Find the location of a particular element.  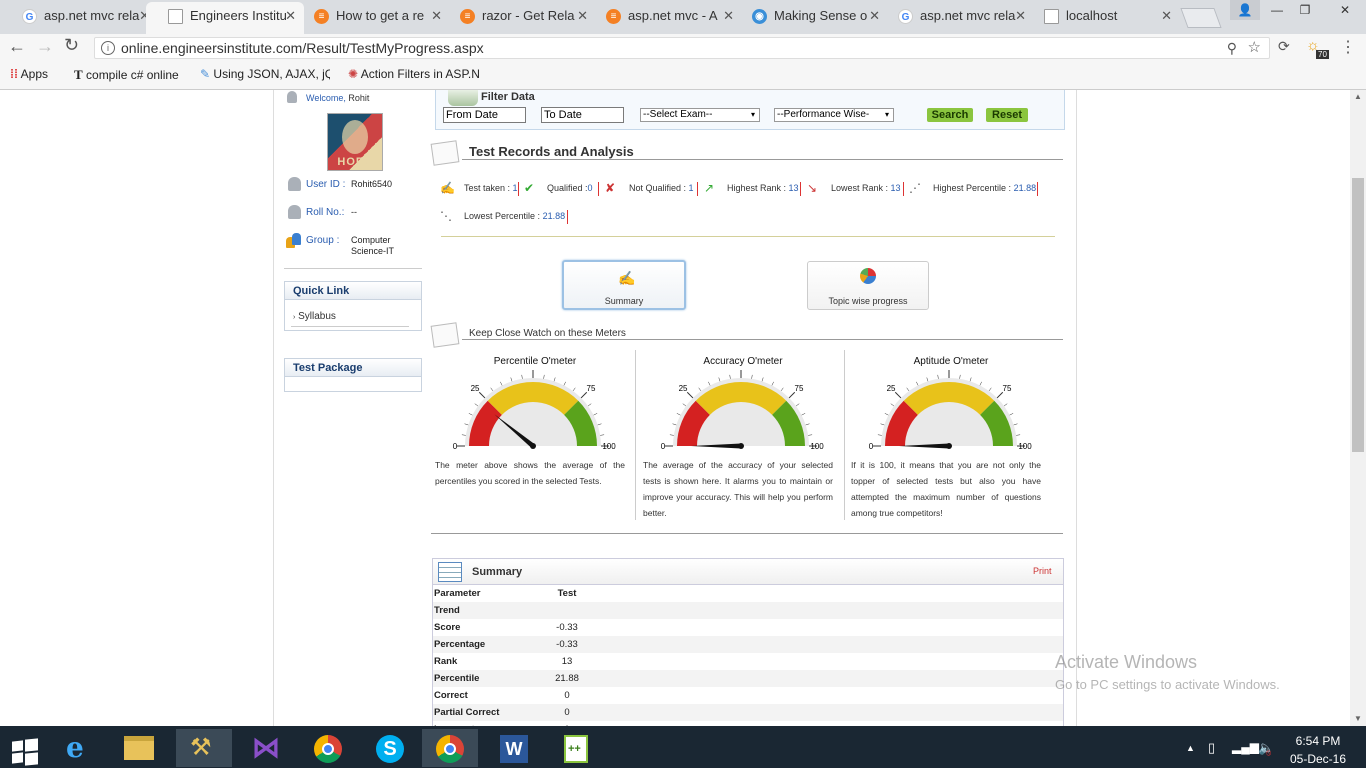

search-button: Search is located at coordinates (950, 115).